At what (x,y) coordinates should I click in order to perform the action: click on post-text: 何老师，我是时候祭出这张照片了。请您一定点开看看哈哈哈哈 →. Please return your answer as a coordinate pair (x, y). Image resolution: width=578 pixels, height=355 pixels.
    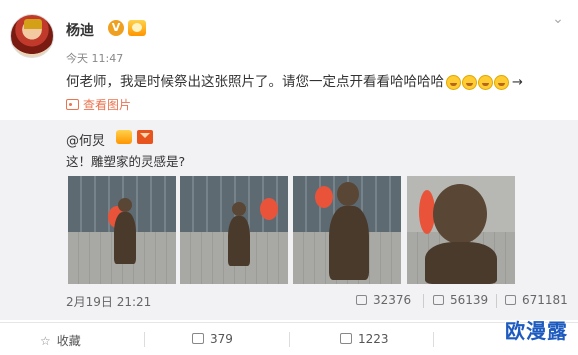
    Looking at the image, I should click on (294, 80).